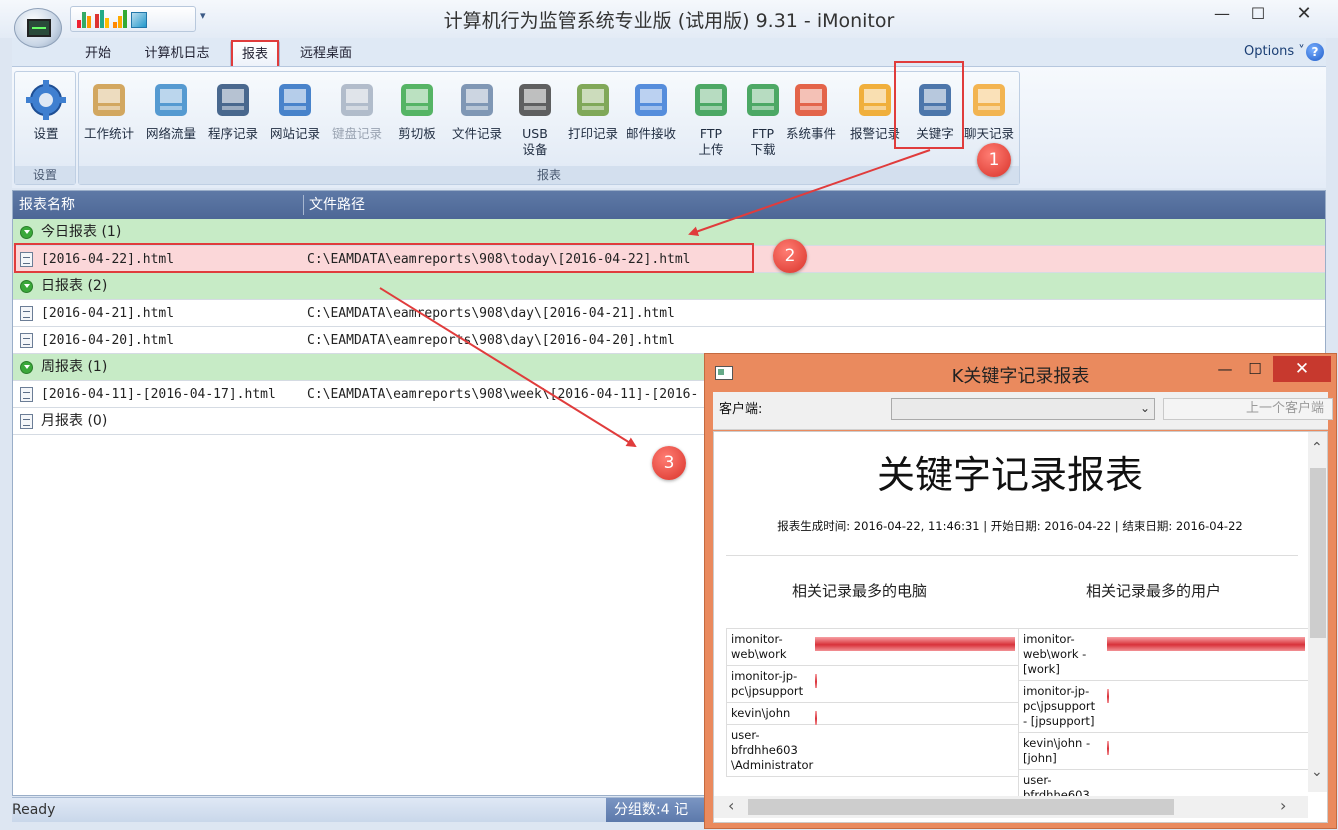 The height and width of the screenshot is (830, 1338). I want to click on table-row: imonitor-jp-pc\jpsupport - [jpsupport], so click(1163, 707).